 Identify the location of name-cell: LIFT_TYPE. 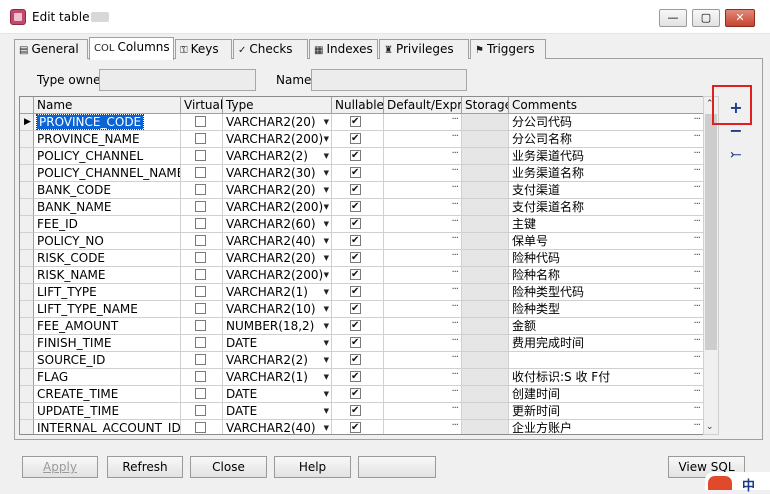
(107, 292).